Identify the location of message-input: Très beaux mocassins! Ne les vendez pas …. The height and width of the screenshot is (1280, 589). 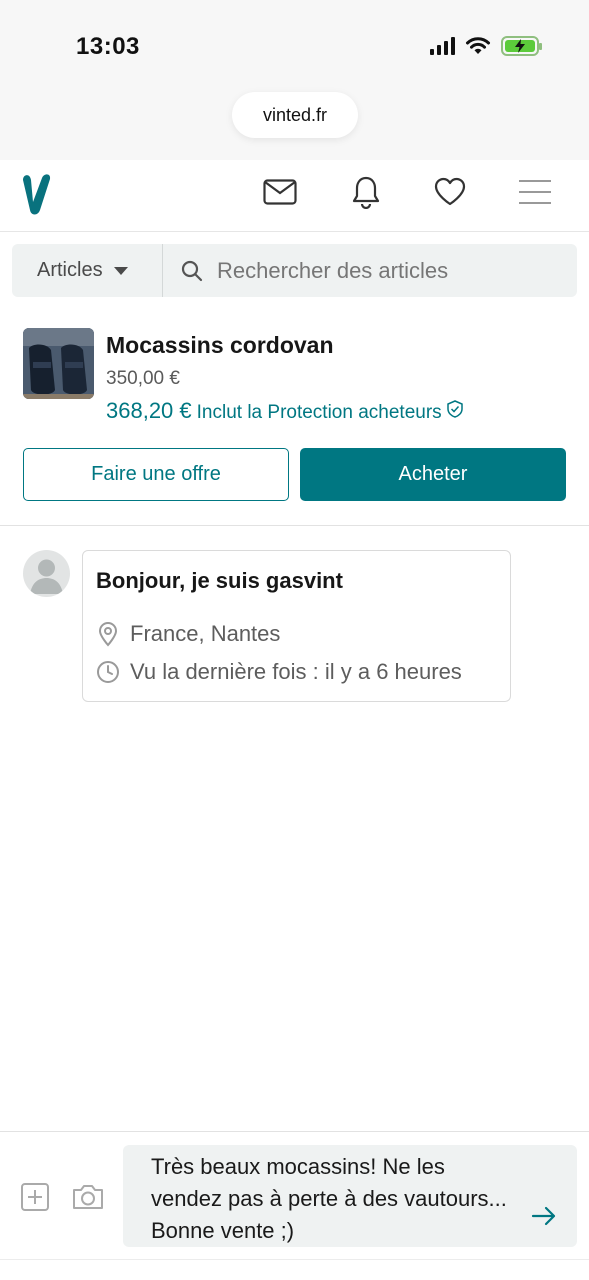
(350, 1196).